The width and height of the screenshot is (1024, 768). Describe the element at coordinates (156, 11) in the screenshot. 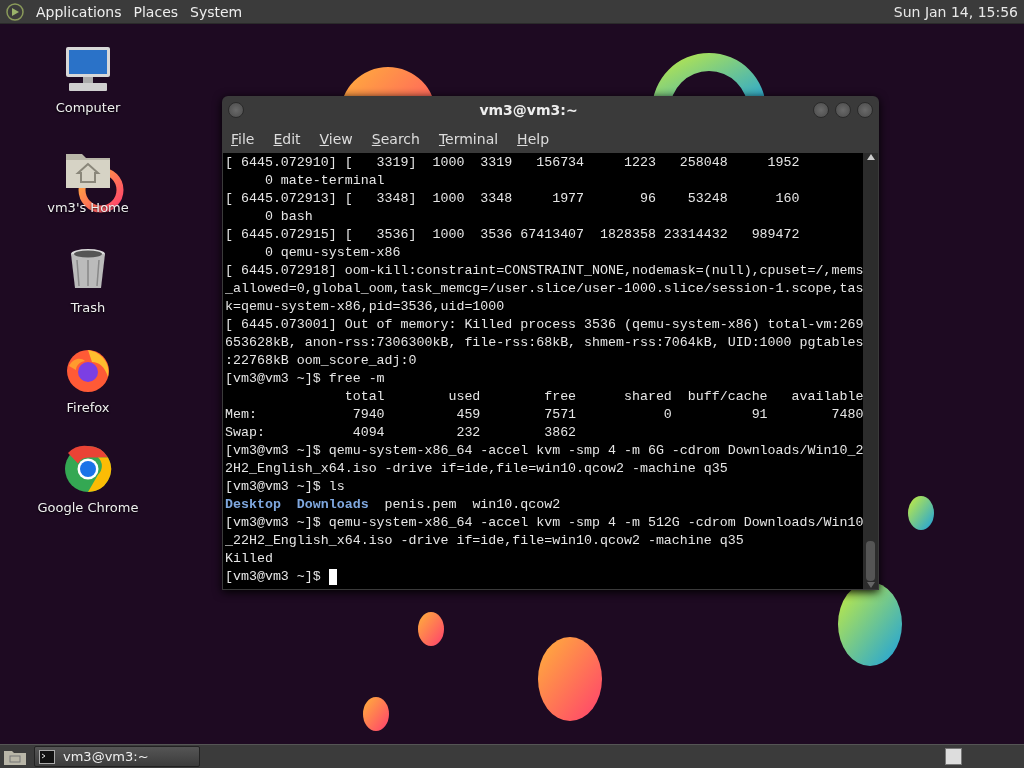

I see `panel-menu: Places` at that location.